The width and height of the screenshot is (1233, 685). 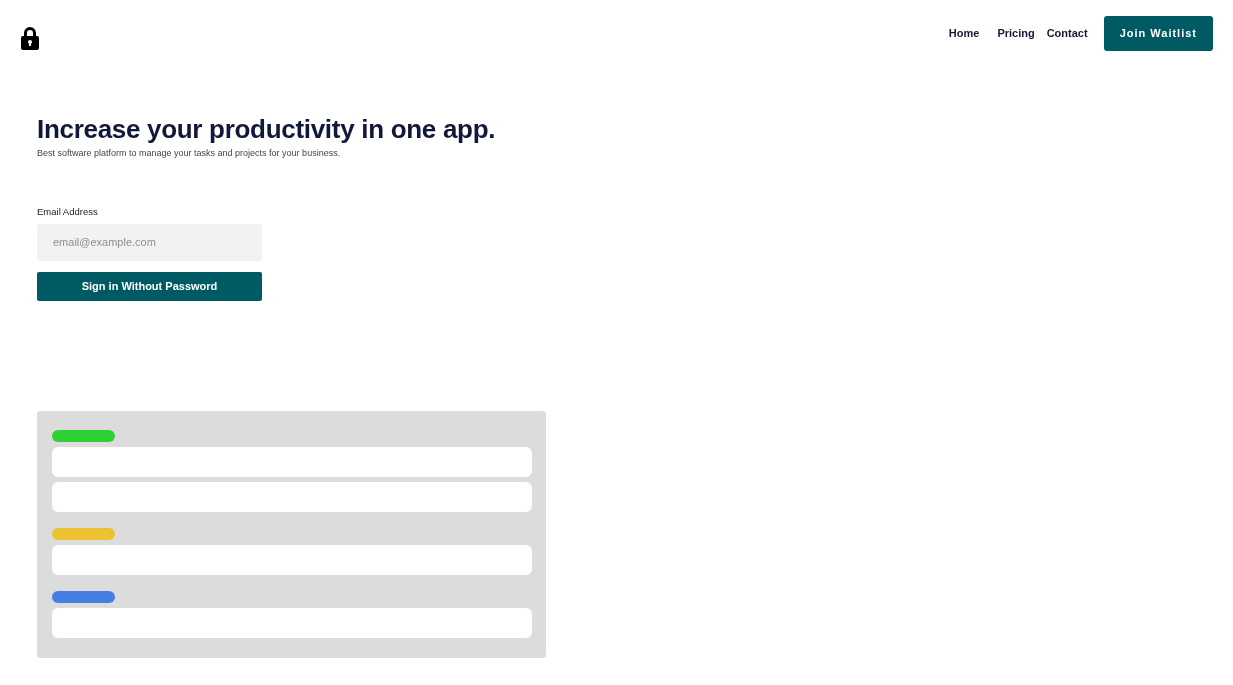 What do you see at coordinates (1158, 33) in the screenshot?
I see `join-waitlist-button: Join Waitlist` at bounding box center [1158, 33].